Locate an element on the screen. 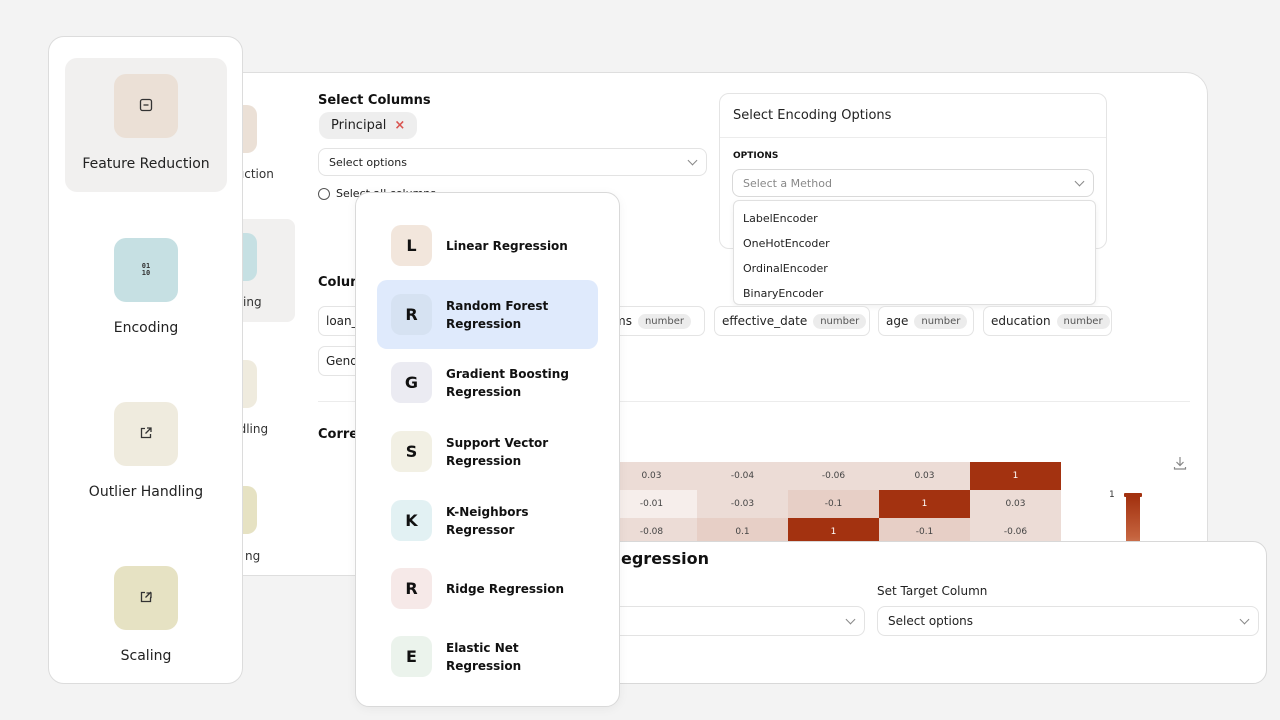  sidebar-item-outlier-handling: Outlier Handling is located at coordinates (146, 453).